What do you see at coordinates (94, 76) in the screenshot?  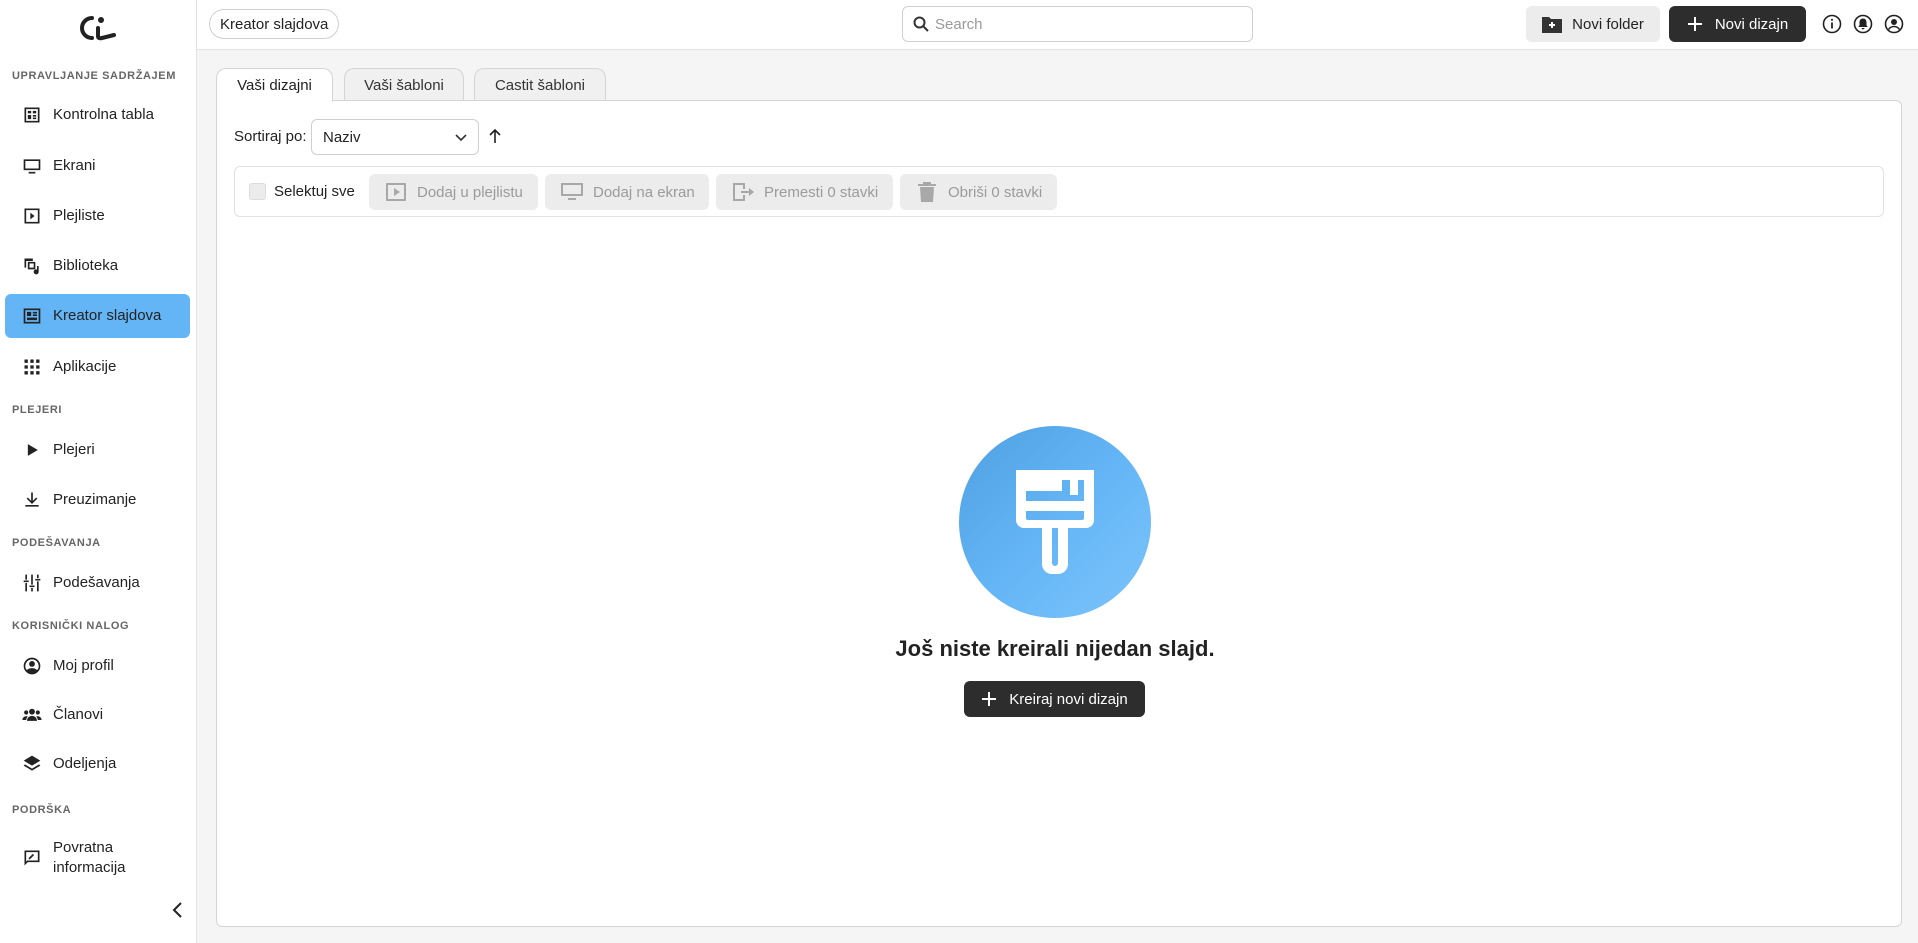 I see `section-label-content: UPRAVLJANJE SADRŽAJEM` at bounding box center [94, 76].